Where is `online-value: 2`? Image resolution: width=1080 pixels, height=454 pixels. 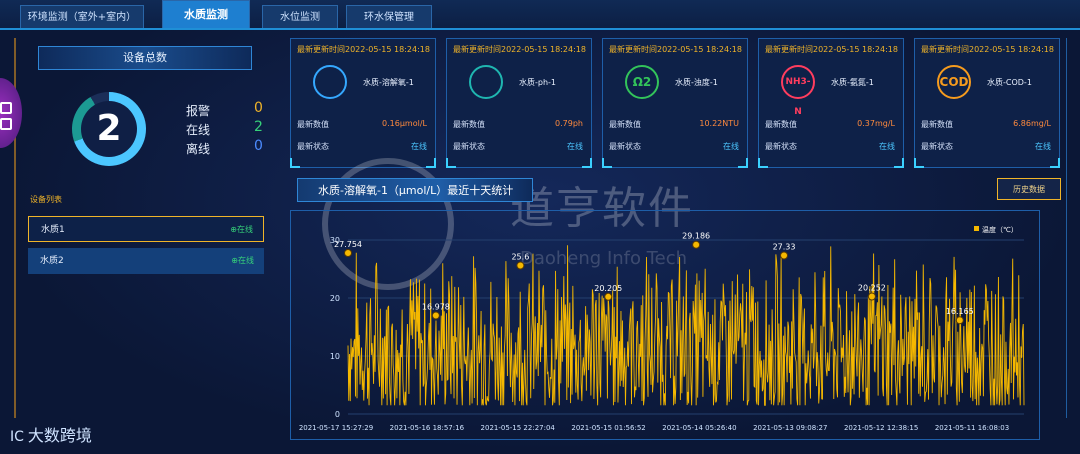
online-value: 2 is located at coordinates (258, 127).